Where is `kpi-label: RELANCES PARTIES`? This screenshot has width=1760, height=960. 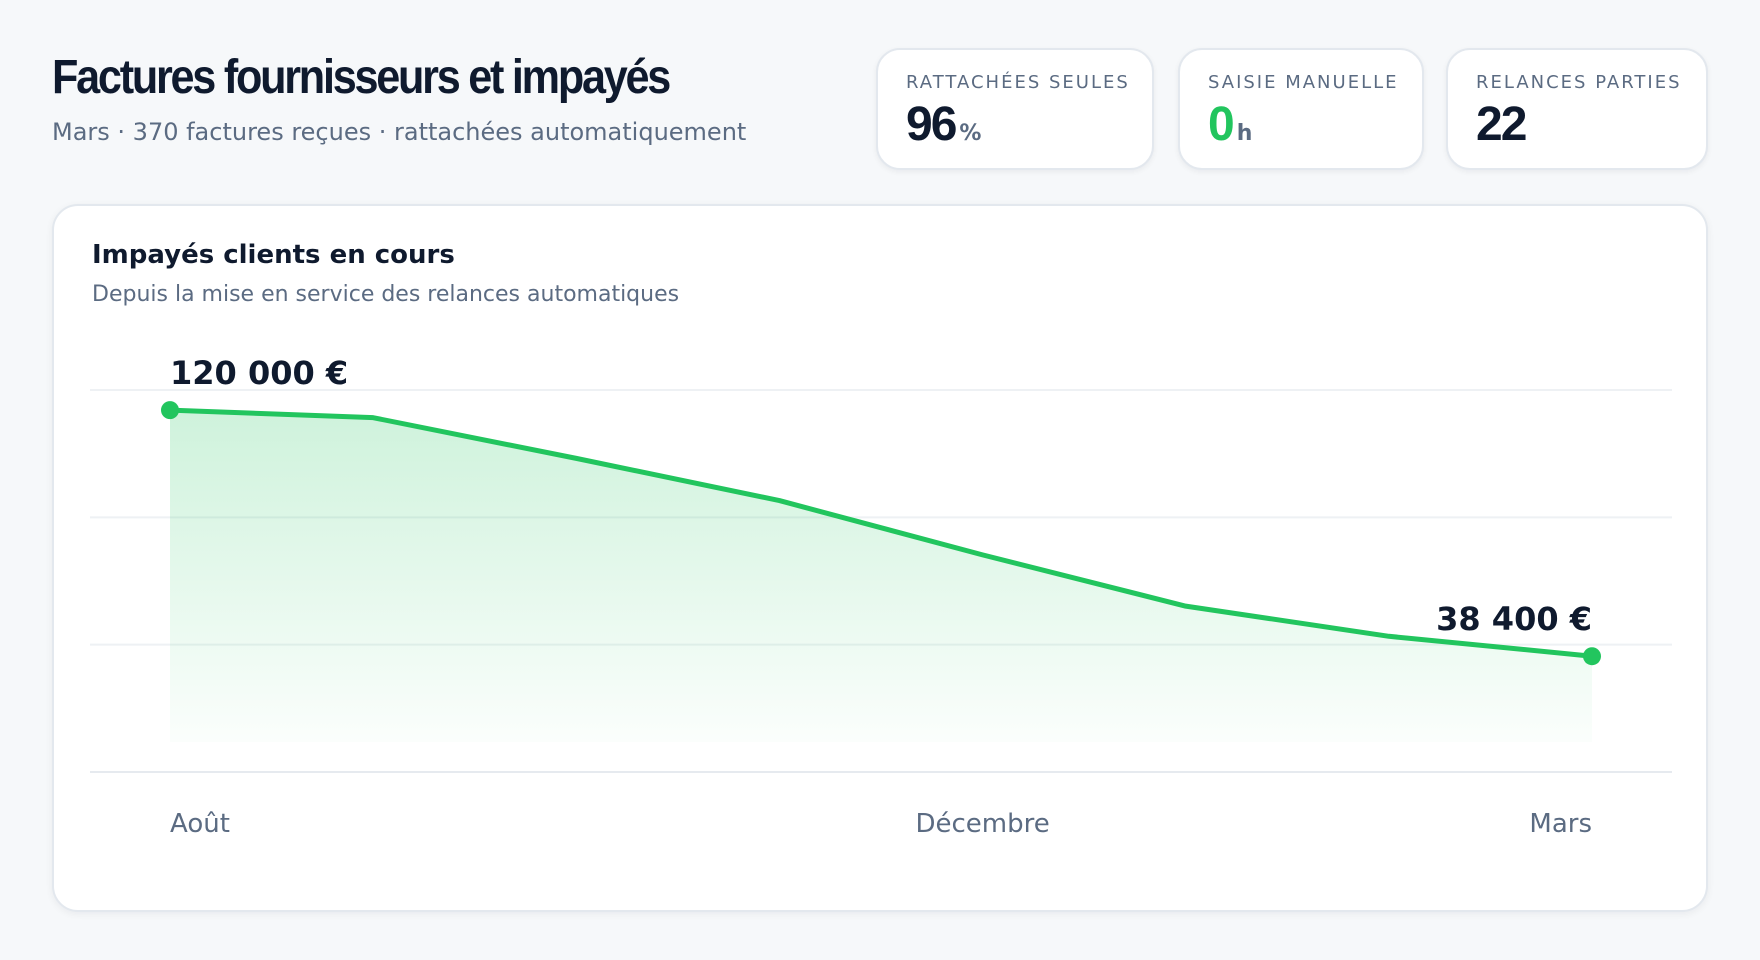
kpi-label: RELANCES PARTIES is located at coordinates (1579, 82).